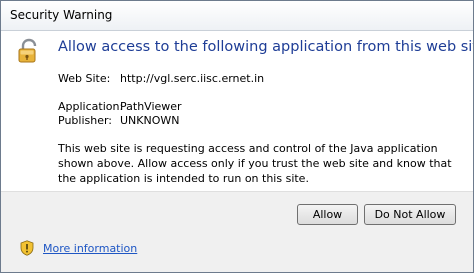  What do you see at coordinates (192, 78) in the screenshot?
I see `website-value: http://vgl.serc.iisc.ernet.in` at bounding box center [192, 78].